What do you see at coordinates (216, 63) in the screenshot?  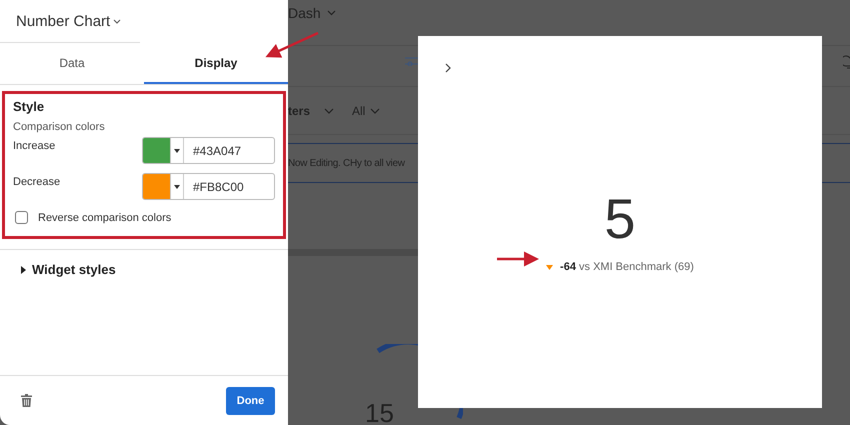 I see `tab: Display` at bounding box center [216, 63].